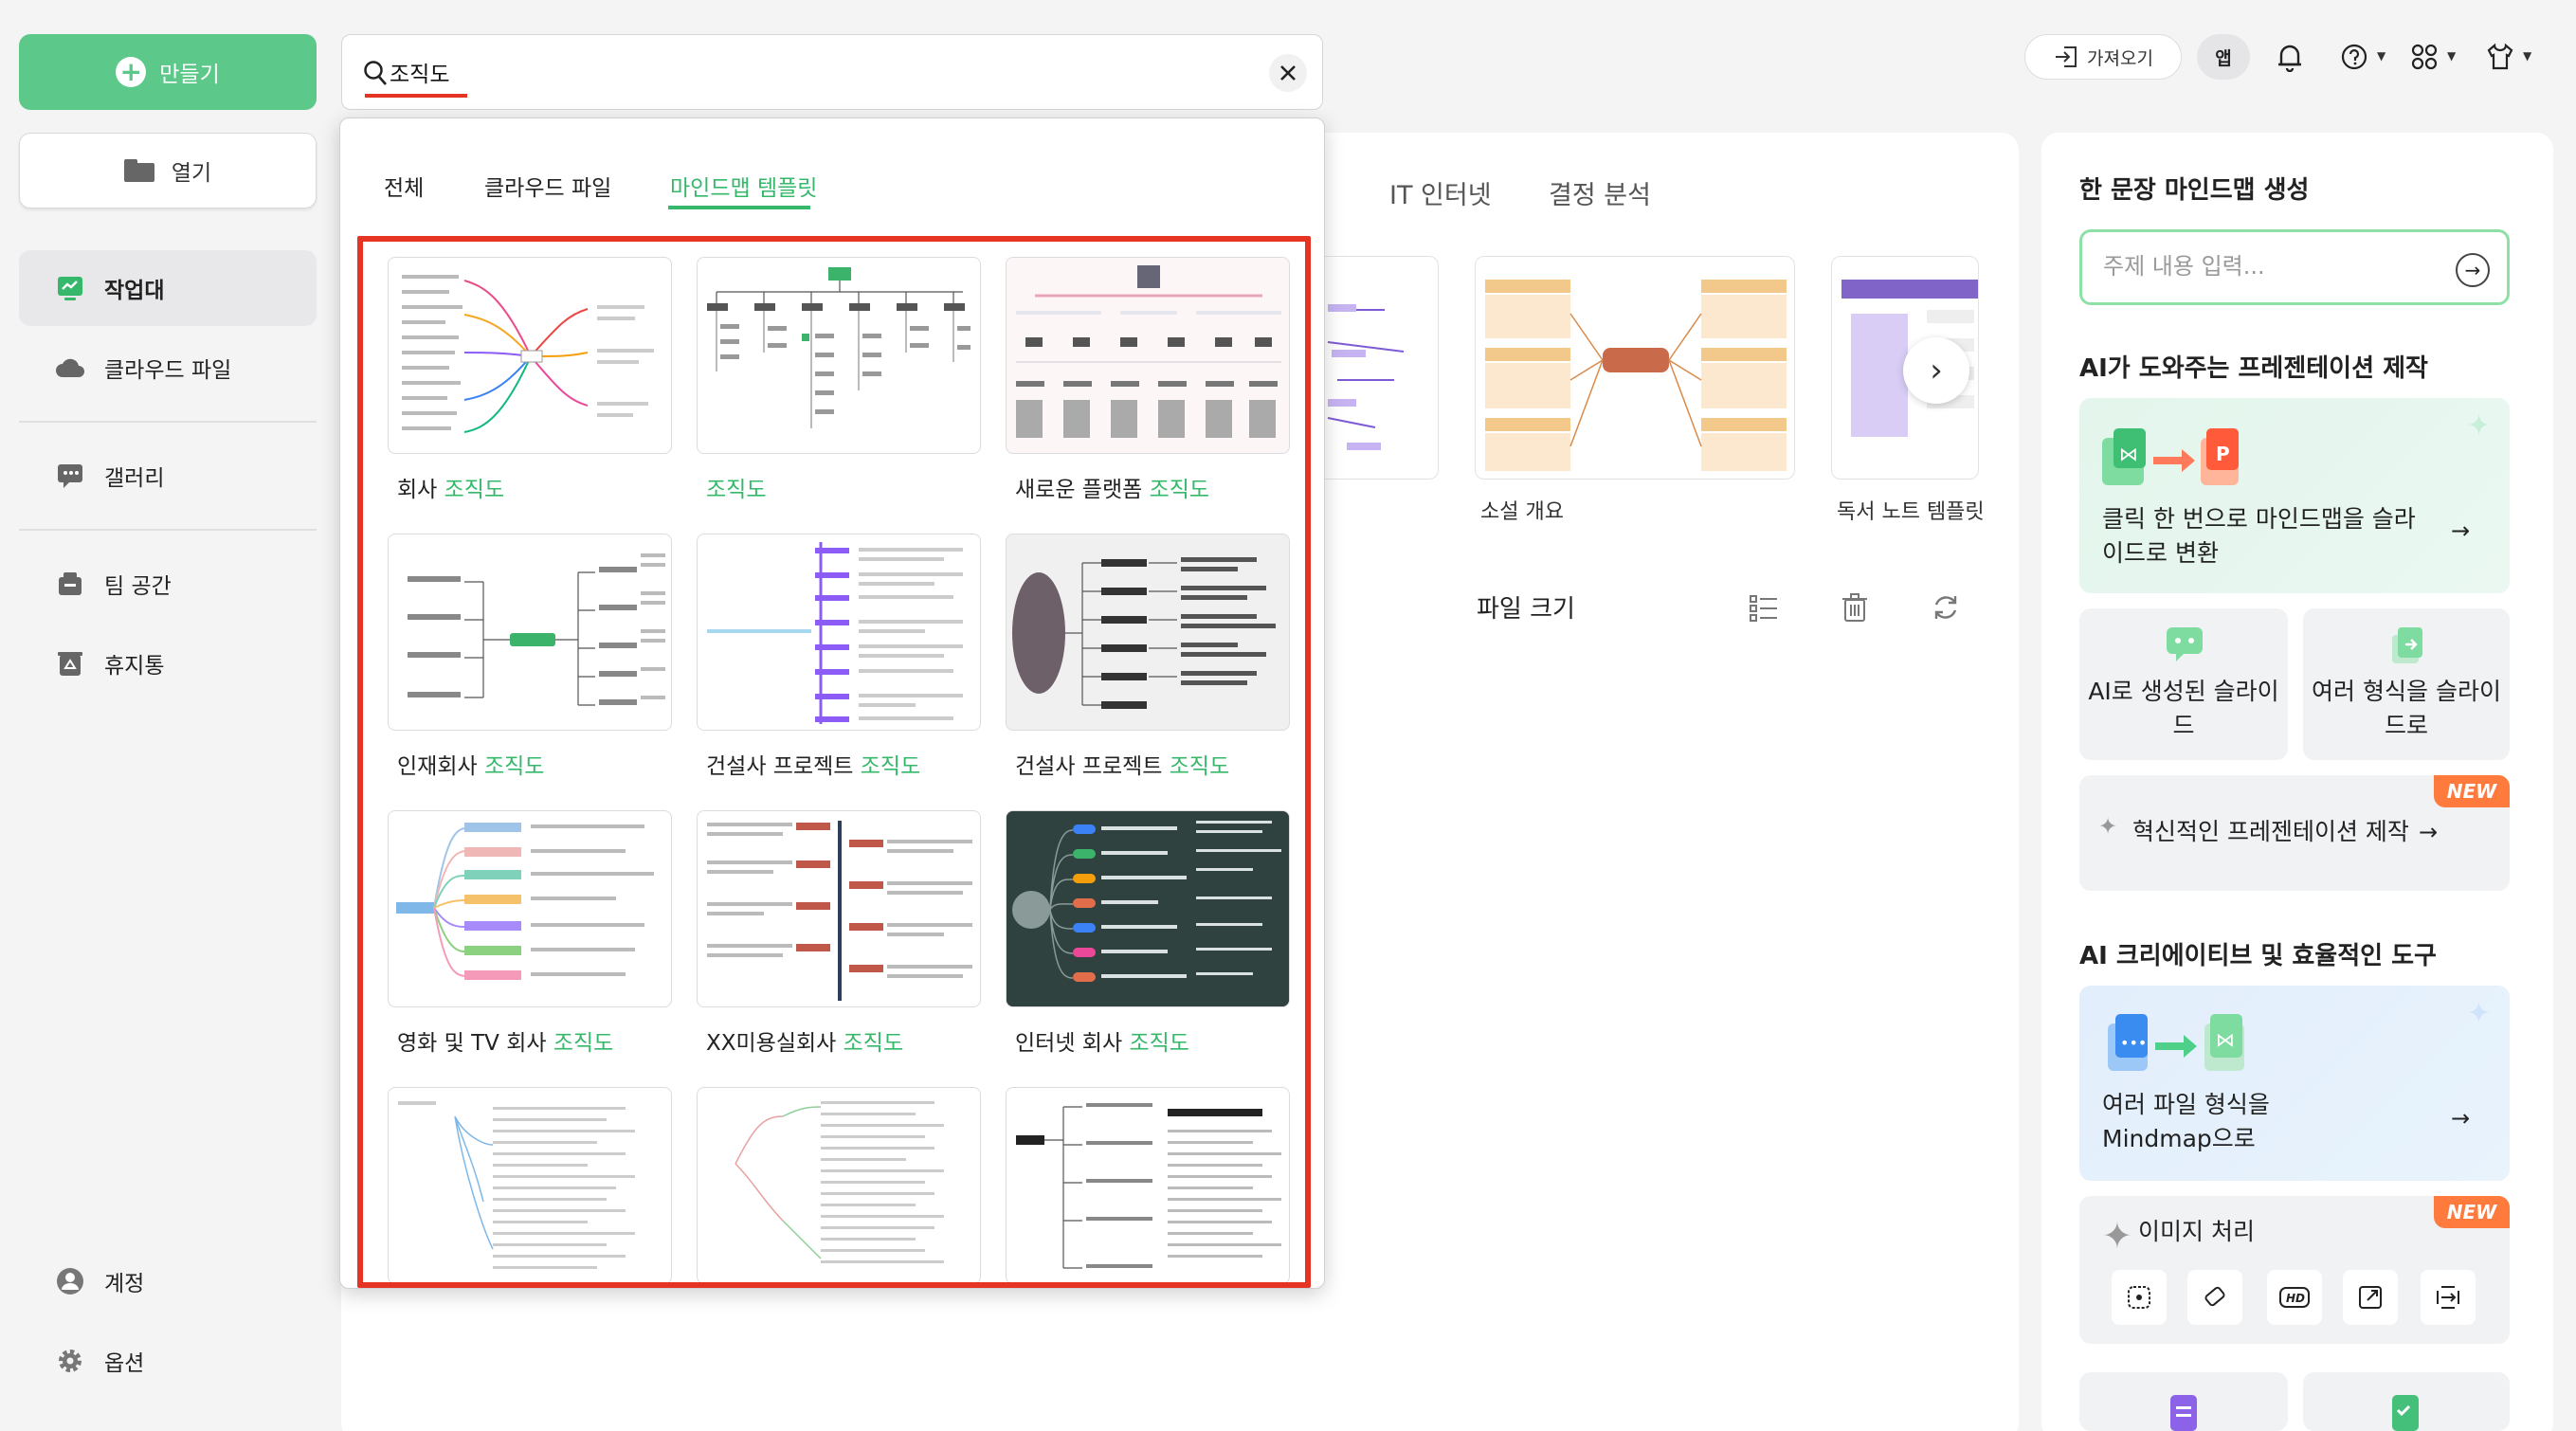 This screenshot has height=1431, width=2576. I want to click on sidebar-item-label: 작업대, so click(134, 291).